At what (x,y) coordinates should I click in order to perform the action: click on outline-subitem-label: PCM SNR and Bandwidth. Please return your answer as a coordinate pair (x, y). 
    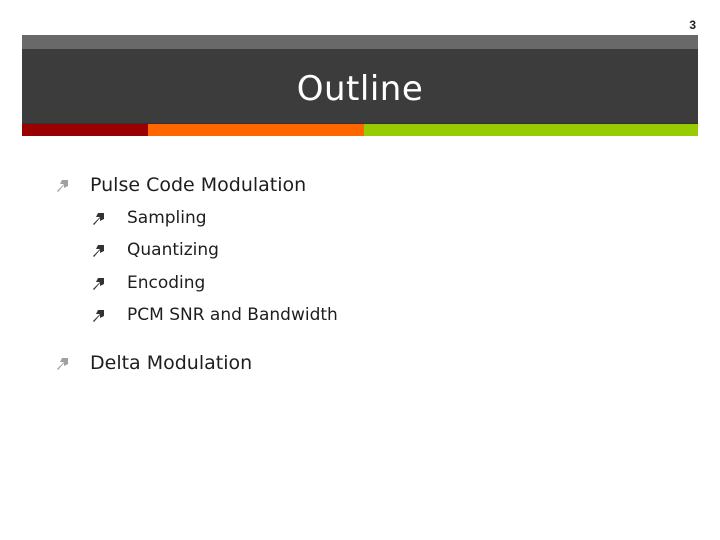
    Looking at the image, I should click on (232, 315).